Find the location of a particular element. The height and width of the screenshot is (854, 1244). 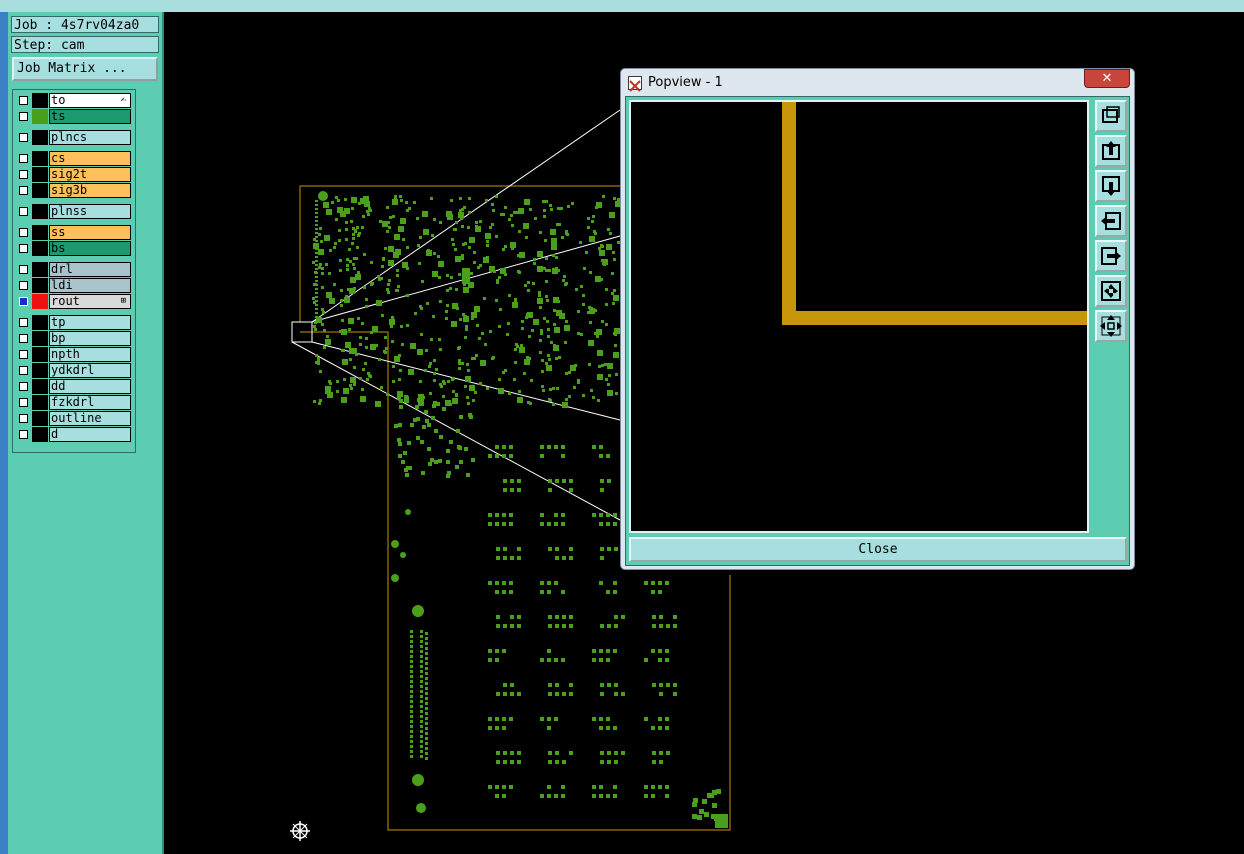

left-edge-toolbar is located at coordinates (4, 433).